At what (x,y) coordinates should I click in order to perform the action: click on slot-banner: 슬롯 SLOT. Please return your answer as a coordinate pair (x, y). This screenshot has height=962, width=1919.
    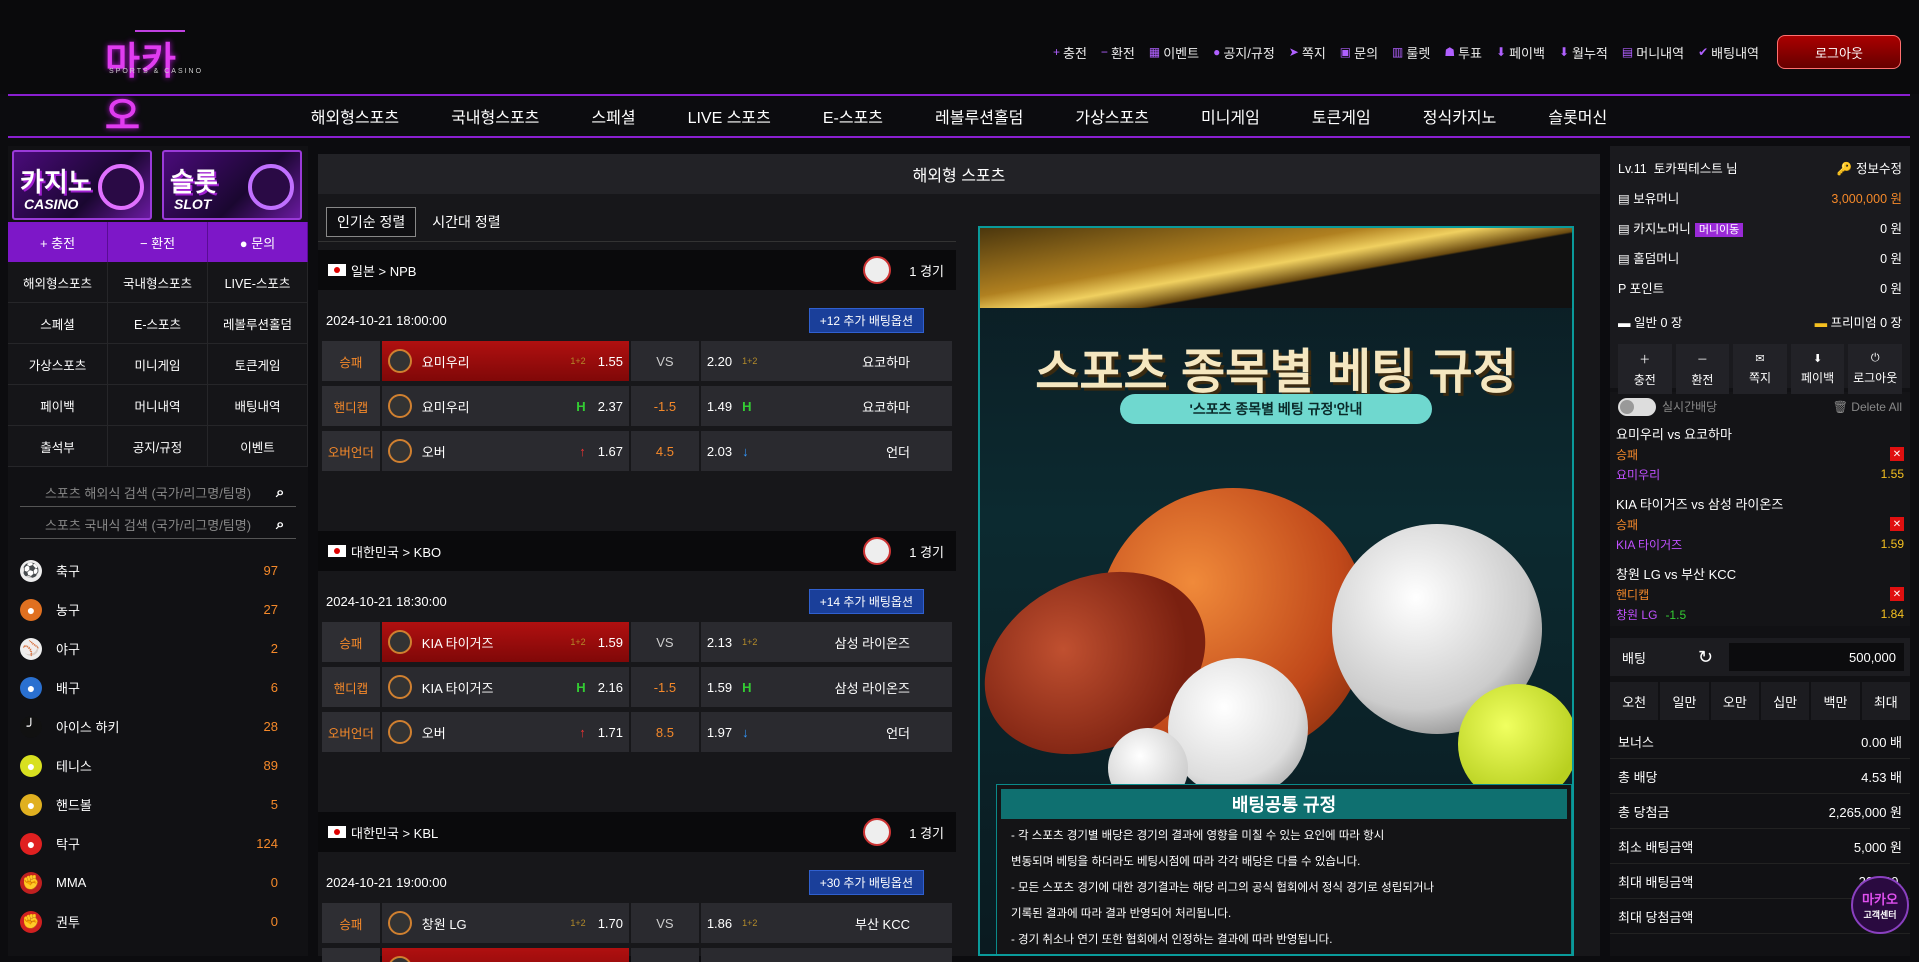
    Looking at the image, I should click on (232, 185).